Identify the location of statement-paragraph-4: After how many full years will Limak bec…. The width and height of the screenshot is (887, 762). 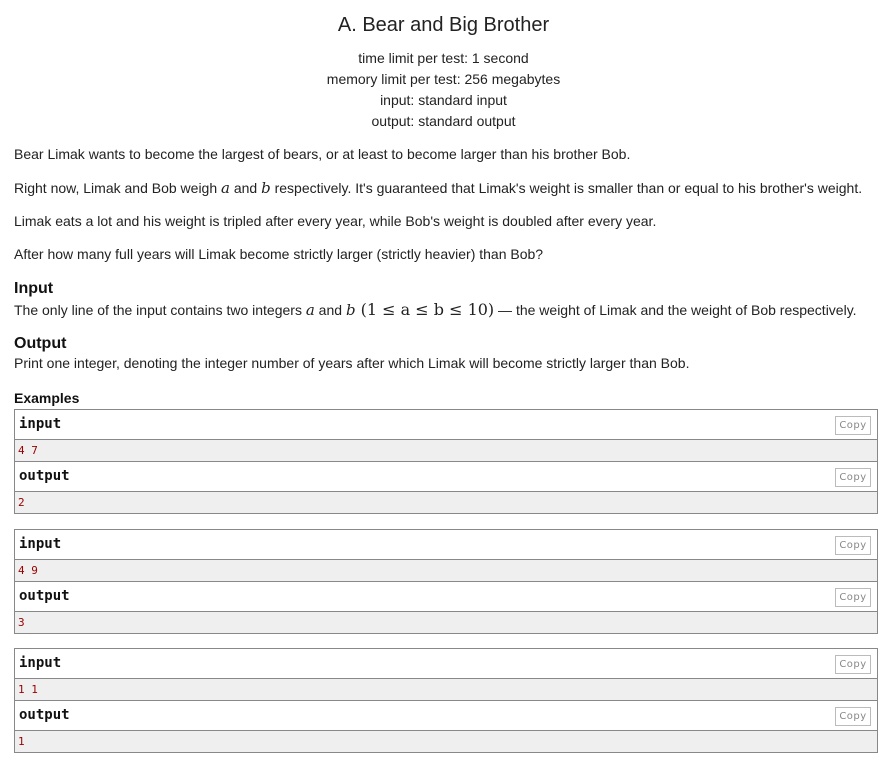
(279, 254).